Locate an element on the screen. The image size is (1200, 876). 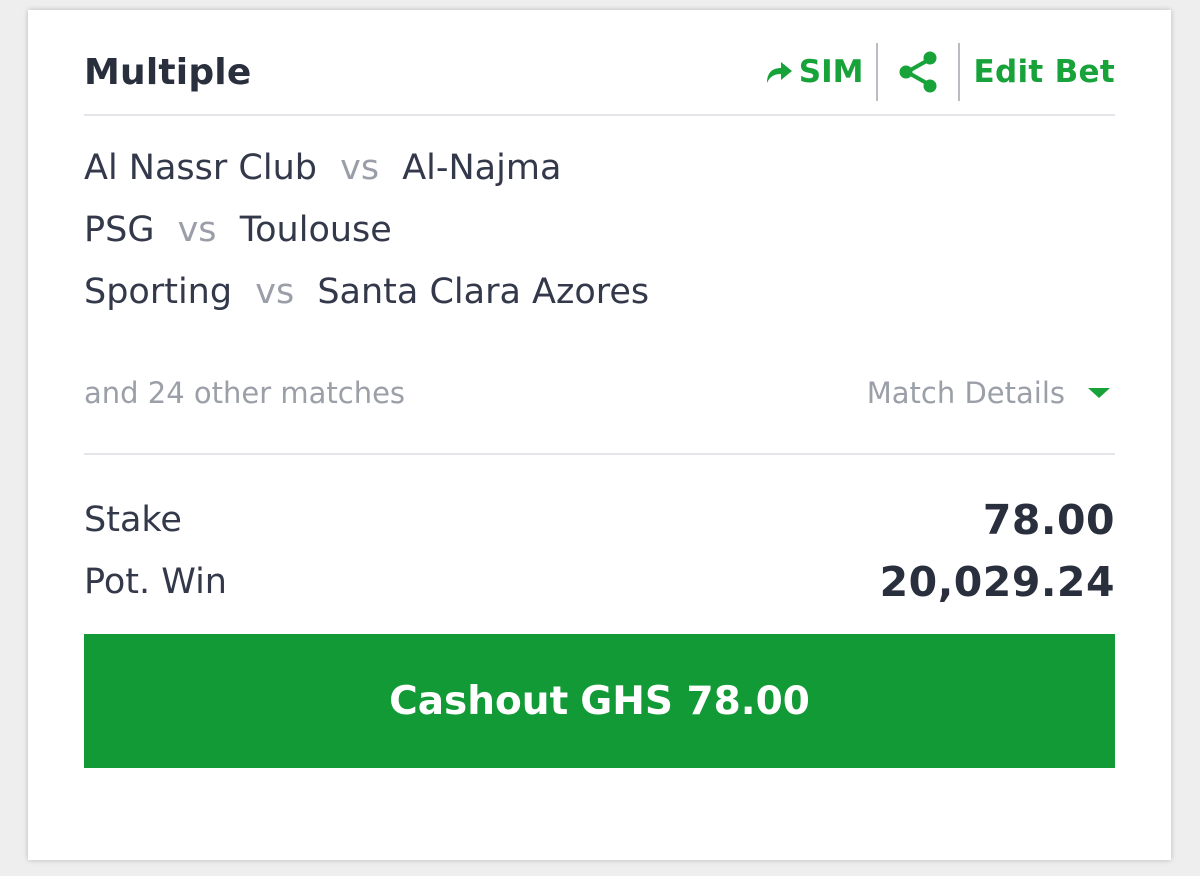
match-details-toggle: Match Details is located at coordinates (991, 393).